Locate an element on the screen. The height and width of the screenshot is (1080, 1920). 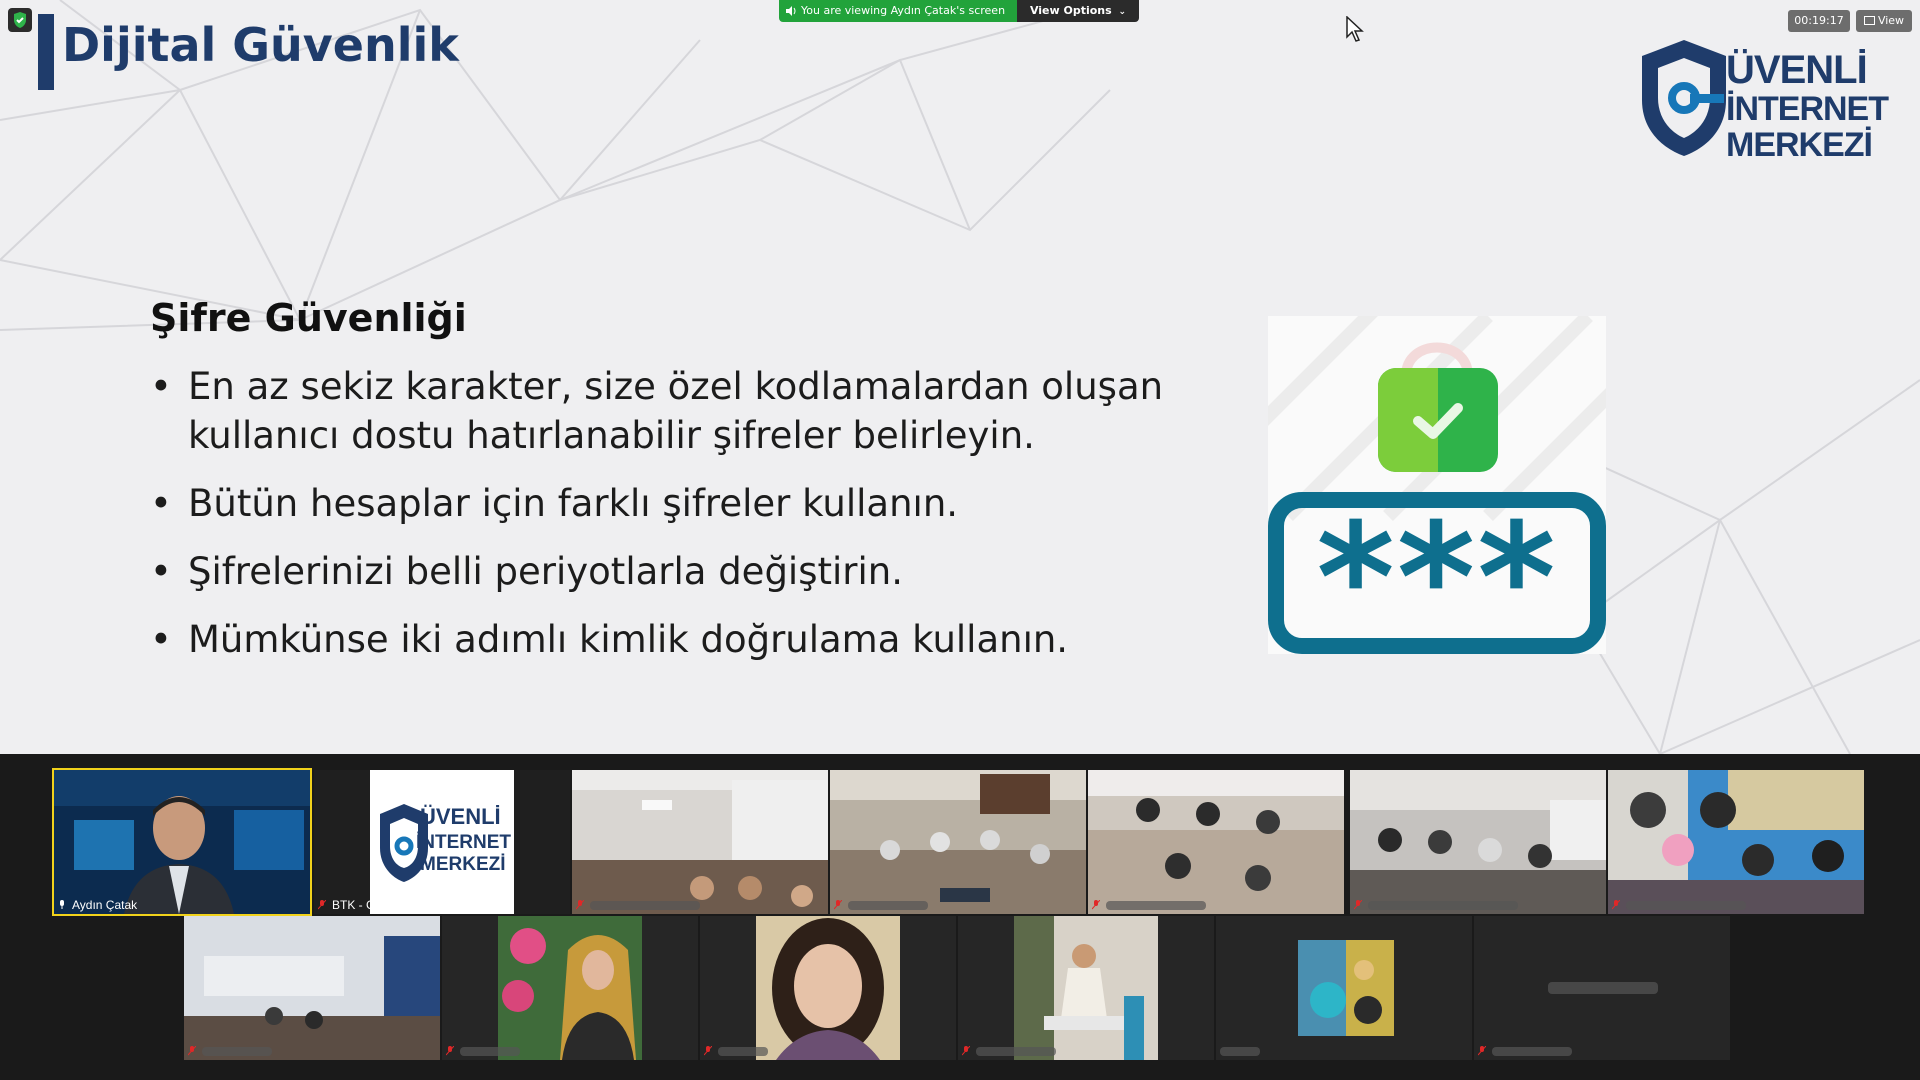
title-accent-bar is located at coordinates (46, 52).